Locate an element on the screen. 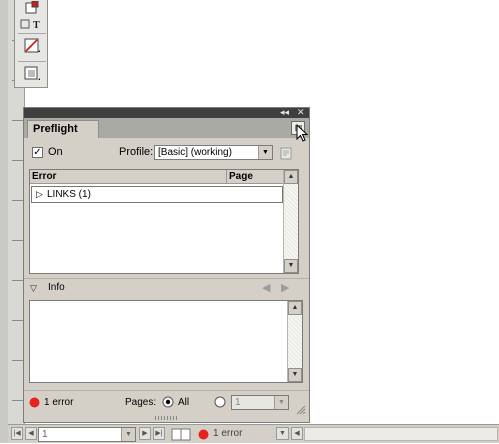  info-panel-content: ▲ ▼ is located at coordinates (166, 341).